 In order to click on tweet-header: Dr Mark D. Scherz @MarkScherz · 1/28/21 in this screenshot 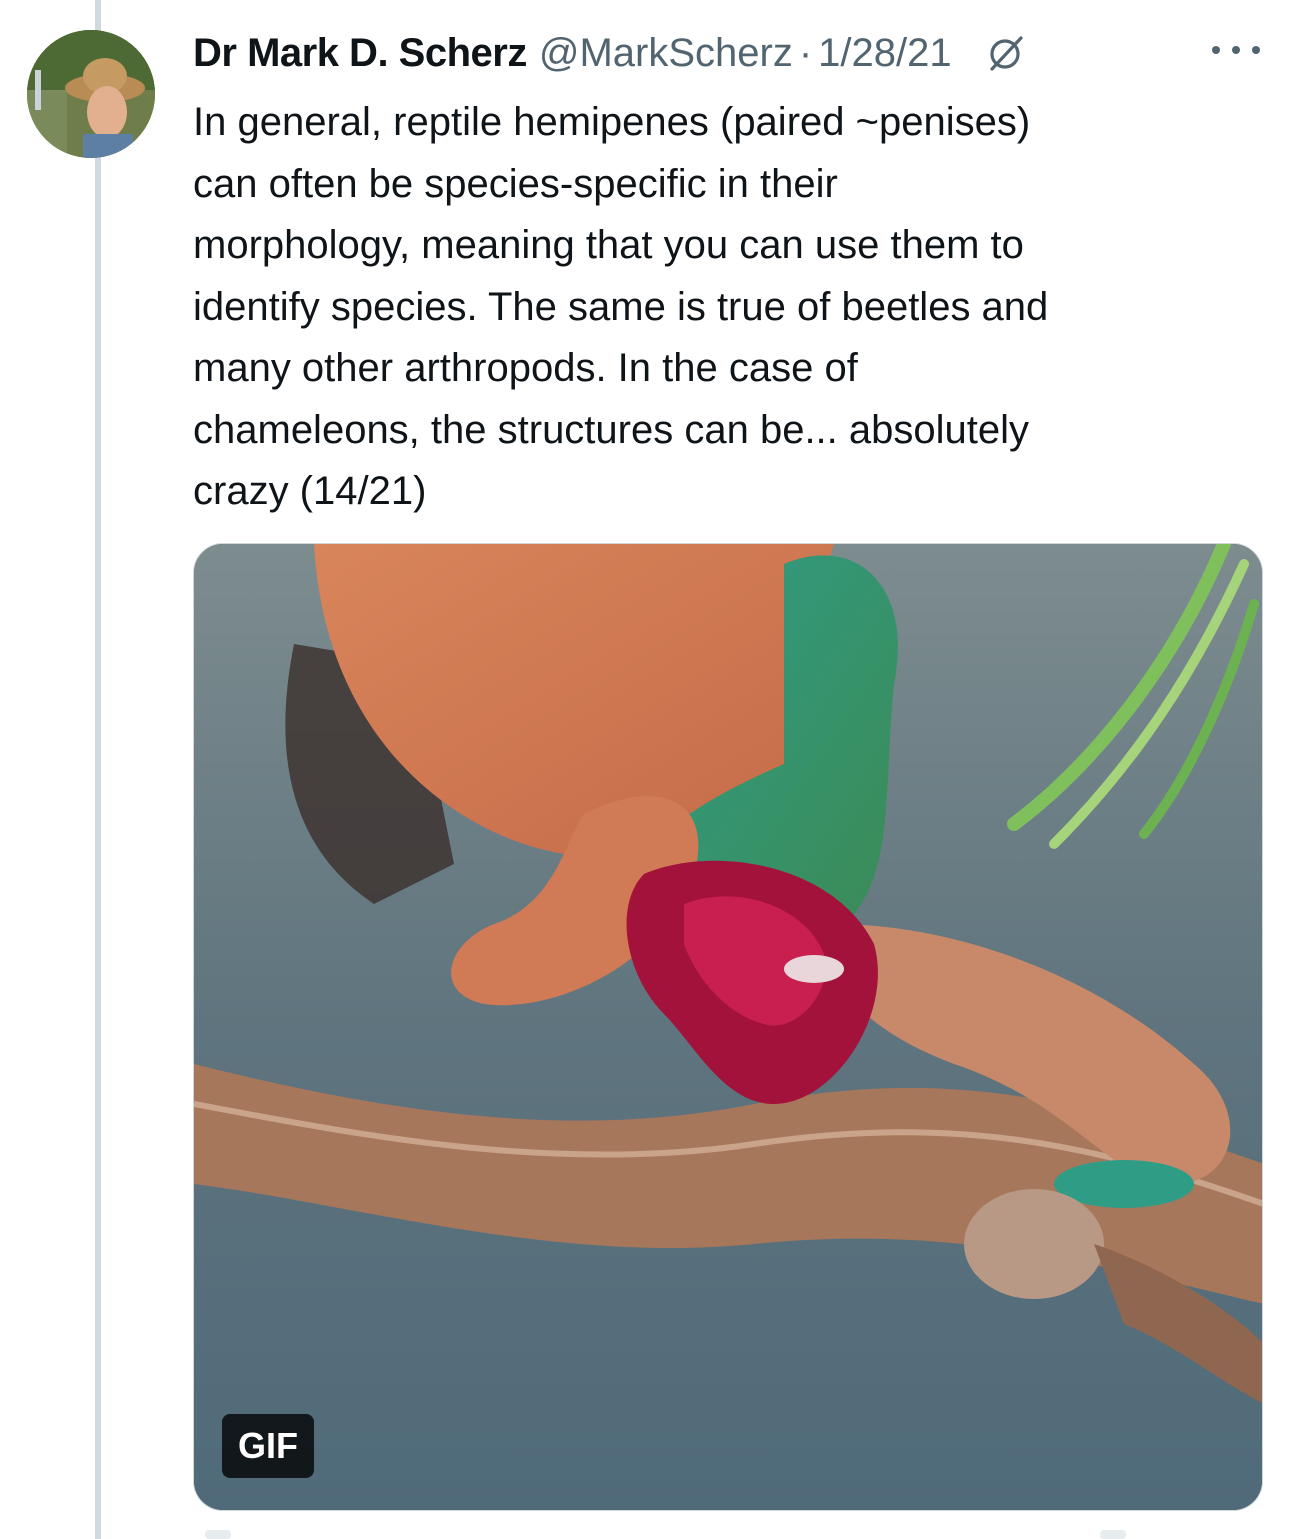, I will do `click(609, 53)`.